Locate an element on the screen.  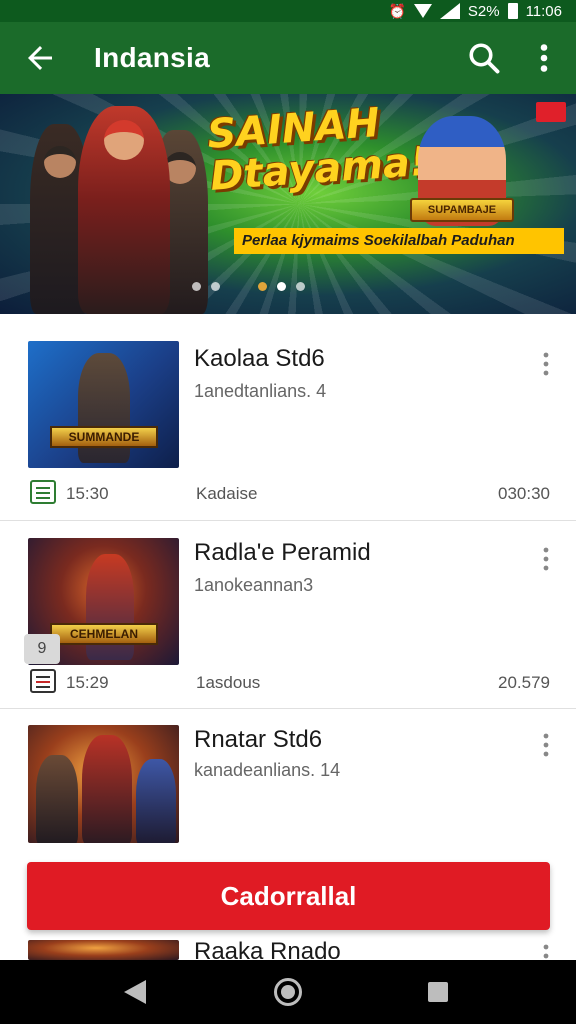
item-overlay-badge: 9 is located at coordinates (42, 649).